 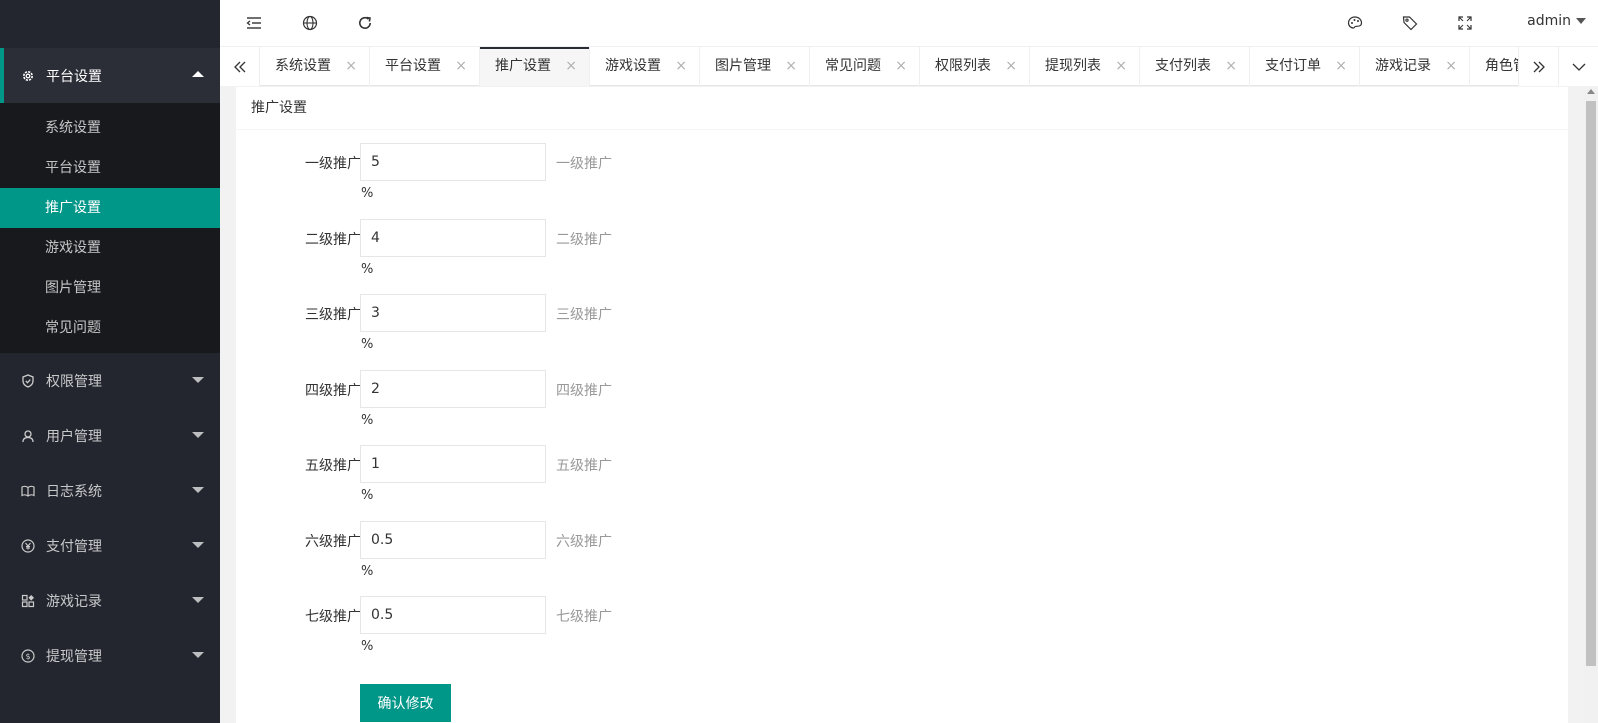 What do you see at coordinates (365, 23) in the screenshot?
I see `refresh-icon` at bounding box center [365, 23].